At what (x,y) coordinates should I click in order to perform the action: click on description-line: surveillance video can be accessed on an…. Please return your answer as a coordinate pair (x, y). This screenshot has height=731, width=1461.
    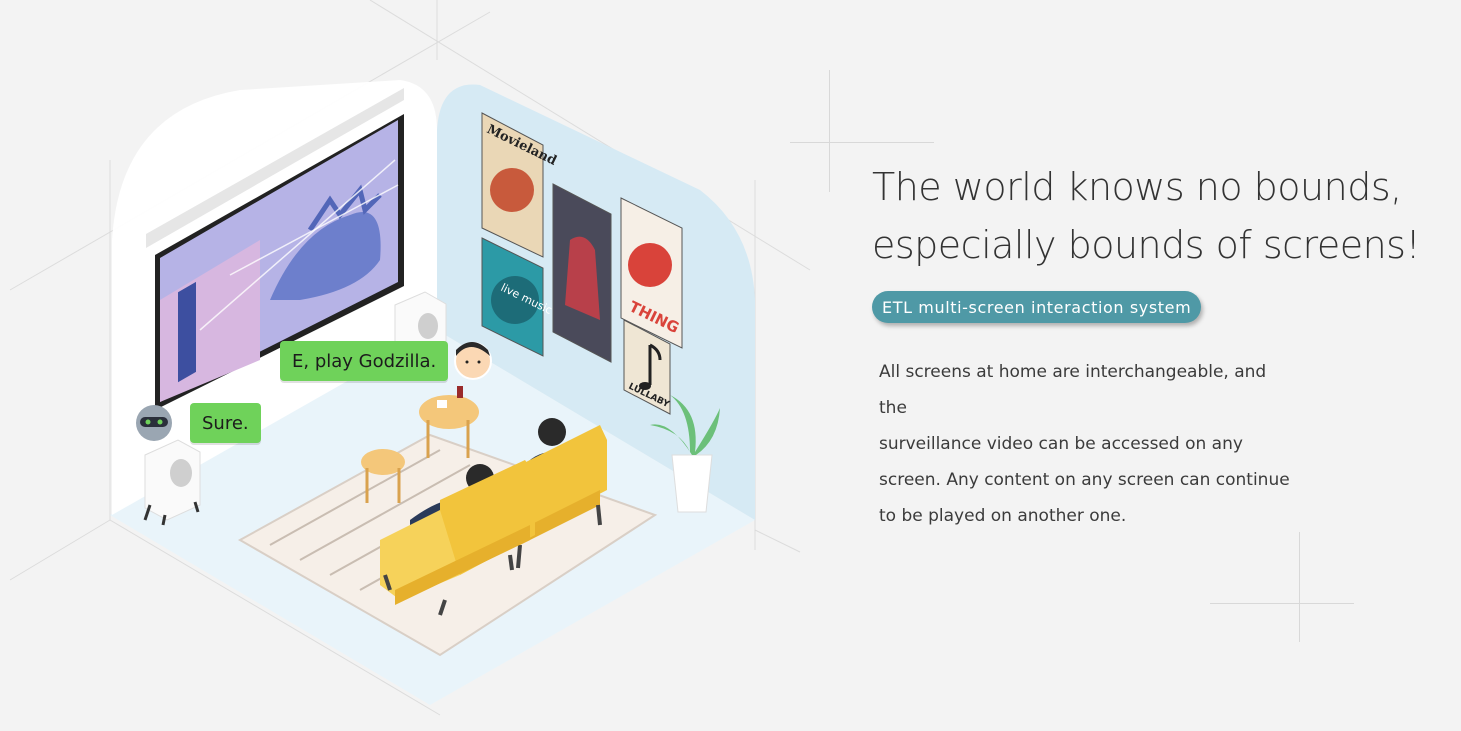
    Looking at the image, I should click on (1061, 444).